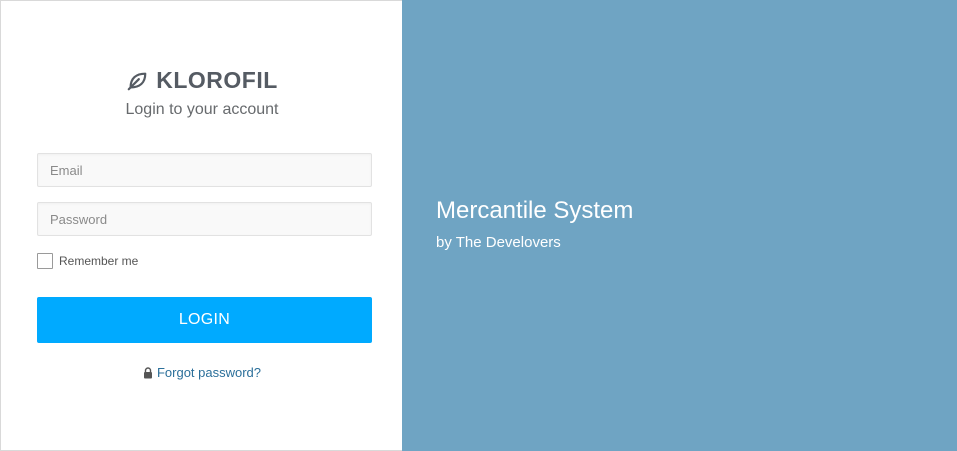 This screenshot has height=451, width=957. I want to click on brand: KLOROFIL, so click(202, 80).